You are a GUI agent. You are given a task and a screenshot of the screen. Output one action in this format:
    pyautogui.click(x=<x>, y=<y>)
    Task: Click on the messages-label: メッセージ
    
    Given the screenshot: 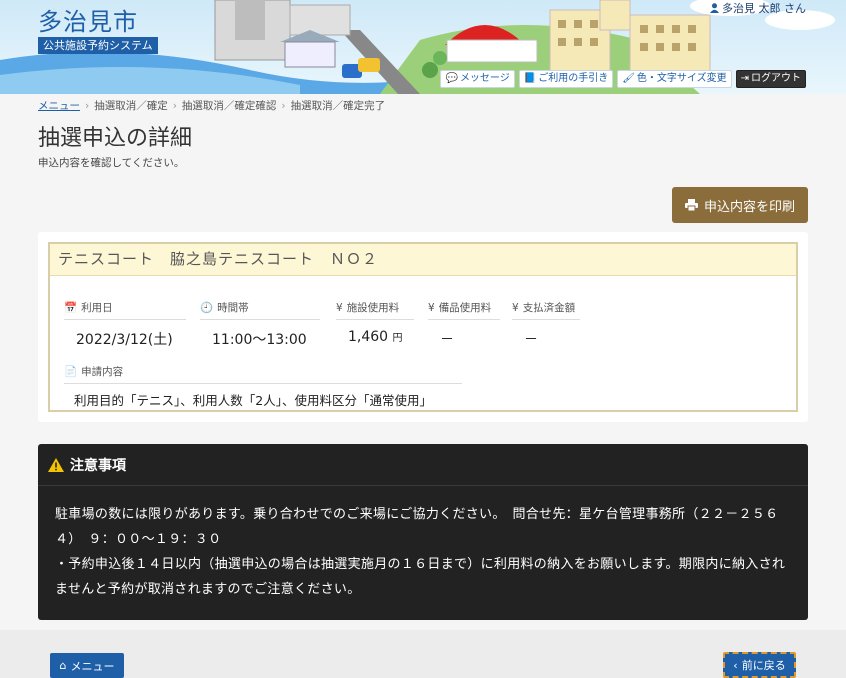 What is the action you would take?
    pyautogui.click(x=484, y=78)
    